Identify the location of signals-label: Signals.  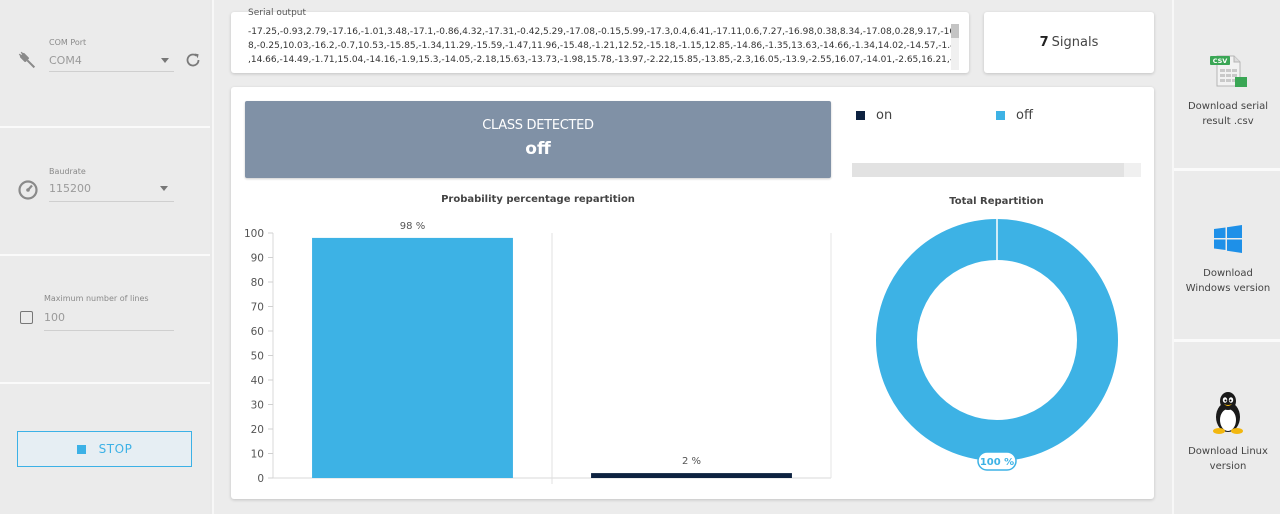
(1075, 42).